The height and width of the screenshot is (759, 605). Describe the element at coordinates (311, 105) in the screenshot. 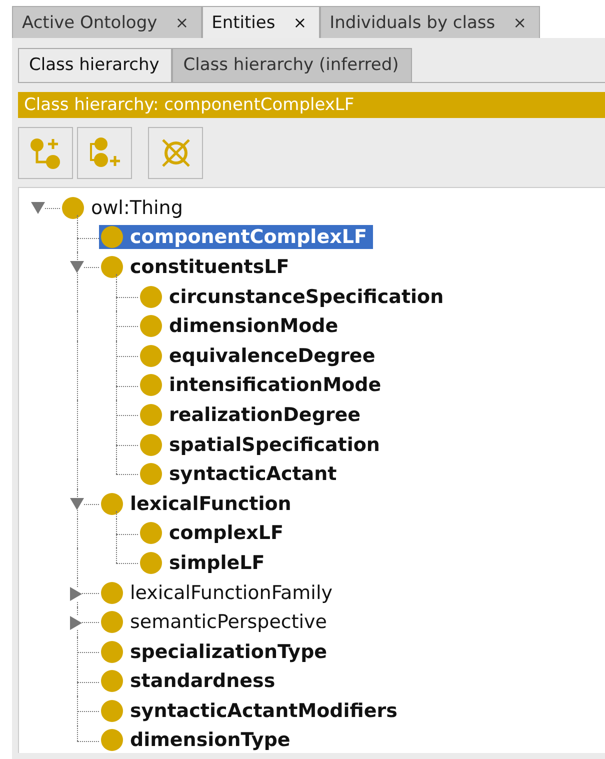

I see `panel-title: Class hierarchy: componentComplexLF` at that location.